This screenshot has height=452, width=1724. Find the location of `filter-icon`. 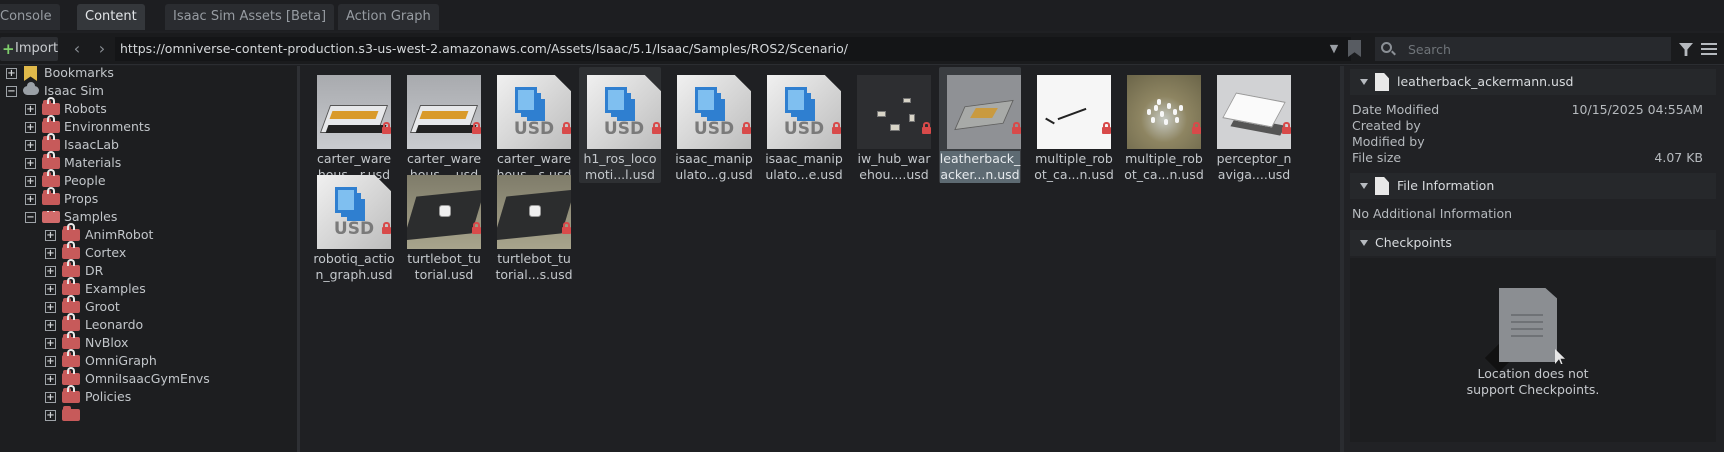

filter-icon is located at coordinates (1686, 49).